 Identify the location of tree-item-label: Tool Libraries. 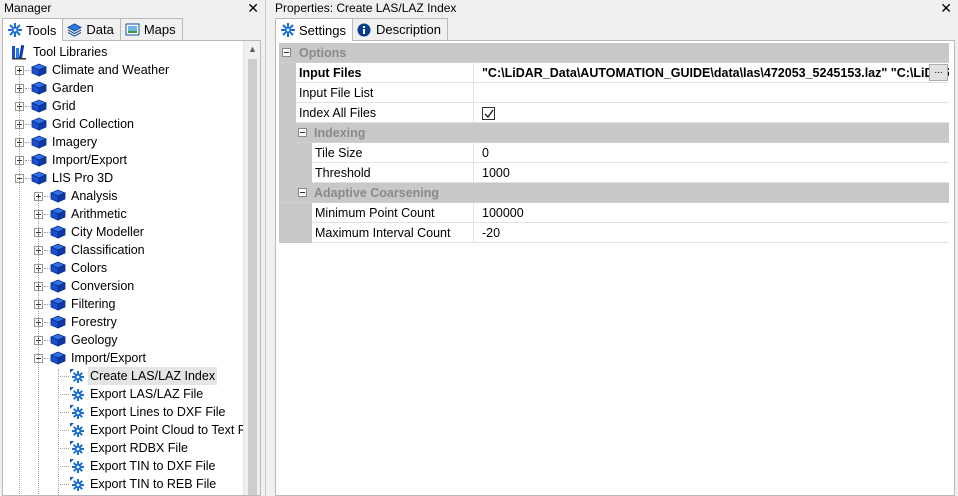
(70, 52).